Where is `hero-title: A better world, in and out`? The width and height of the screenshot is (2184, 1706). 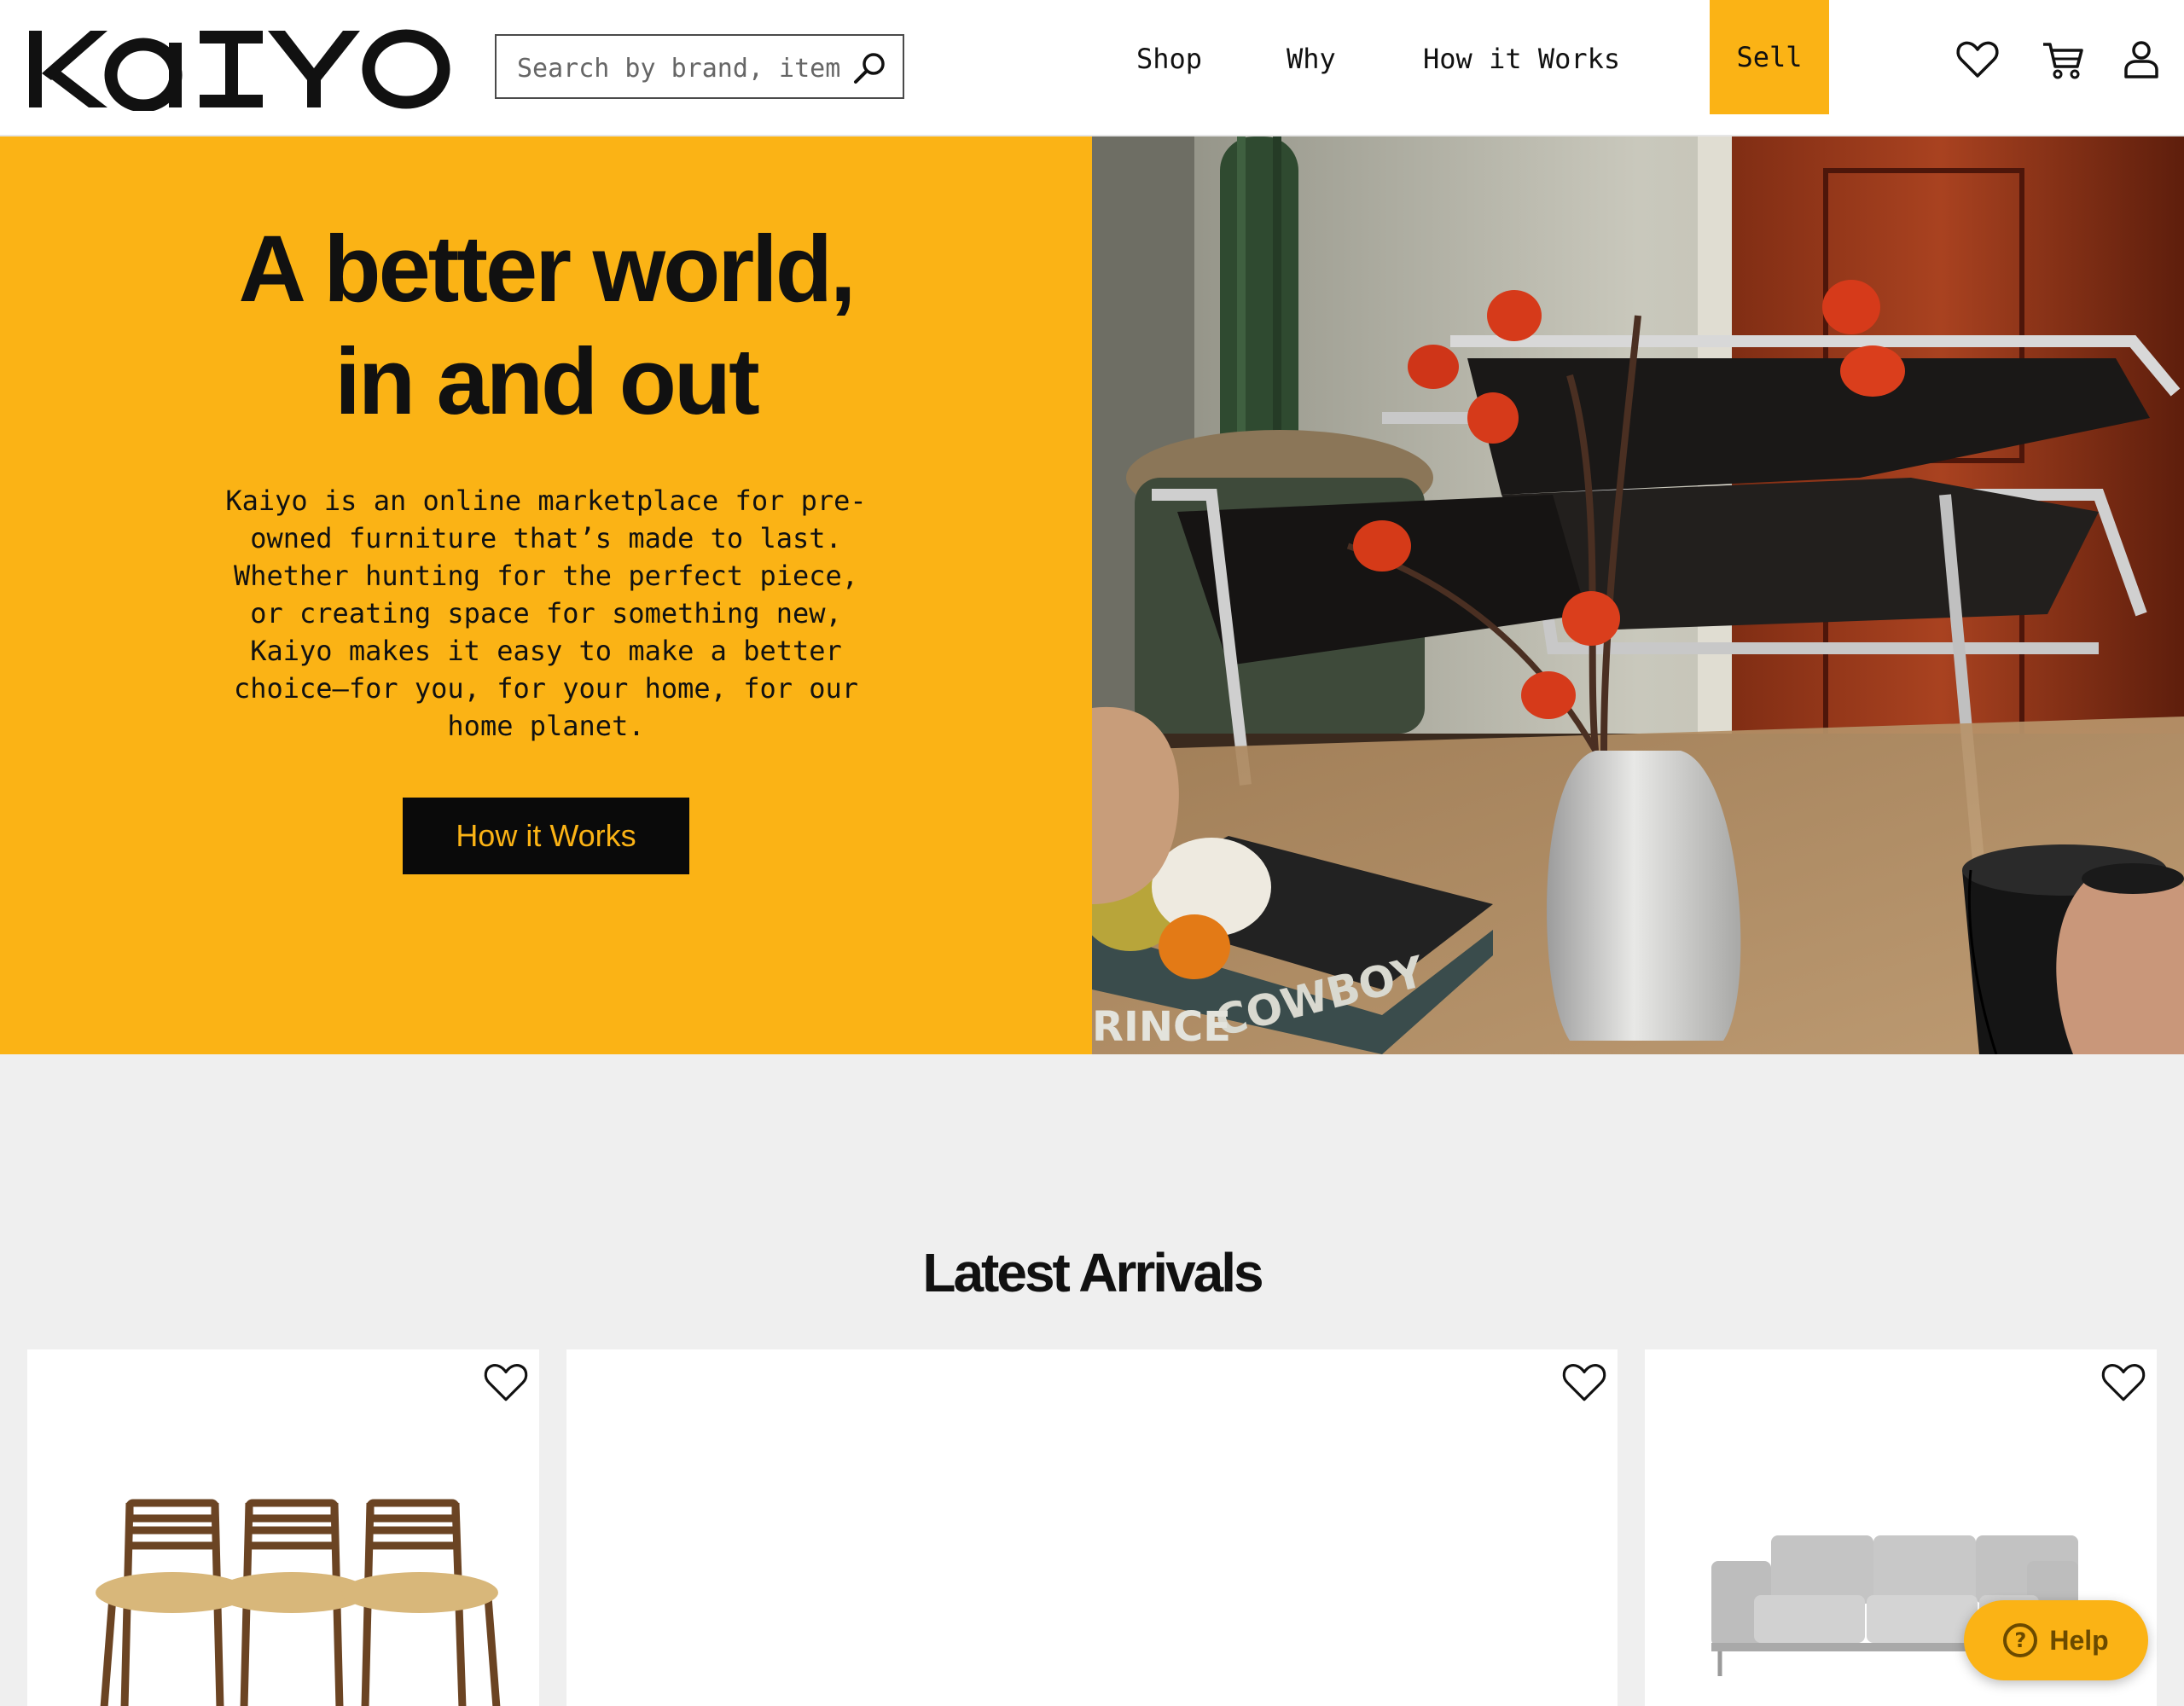
hero-title: A better world, in and out is located at coordinates (546, 325).